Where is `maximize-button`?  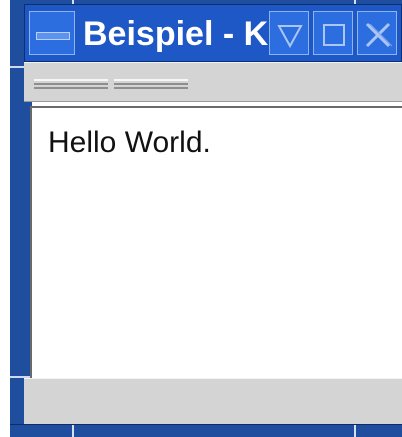 maximize-button is located at coordinates (333, 33).